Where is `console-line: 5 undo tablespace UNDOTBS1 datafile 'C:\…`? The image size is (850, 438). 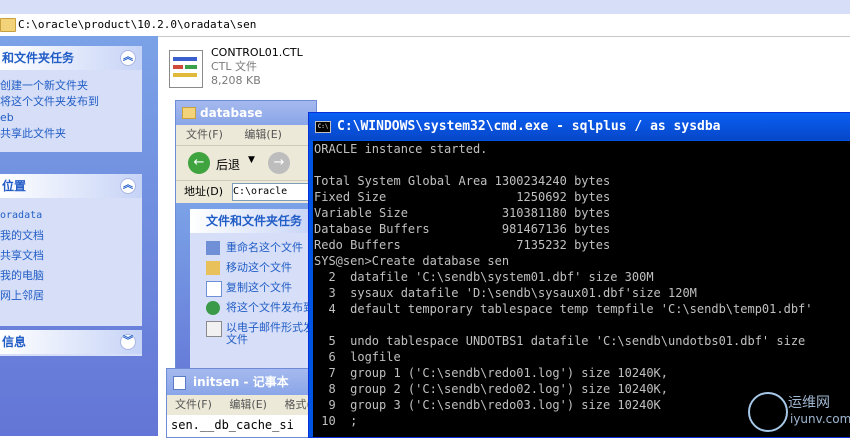
console-line: 5 undo tablespace UNDOTBS1 datafile 'C:\… is located at coordinates (560, 341).